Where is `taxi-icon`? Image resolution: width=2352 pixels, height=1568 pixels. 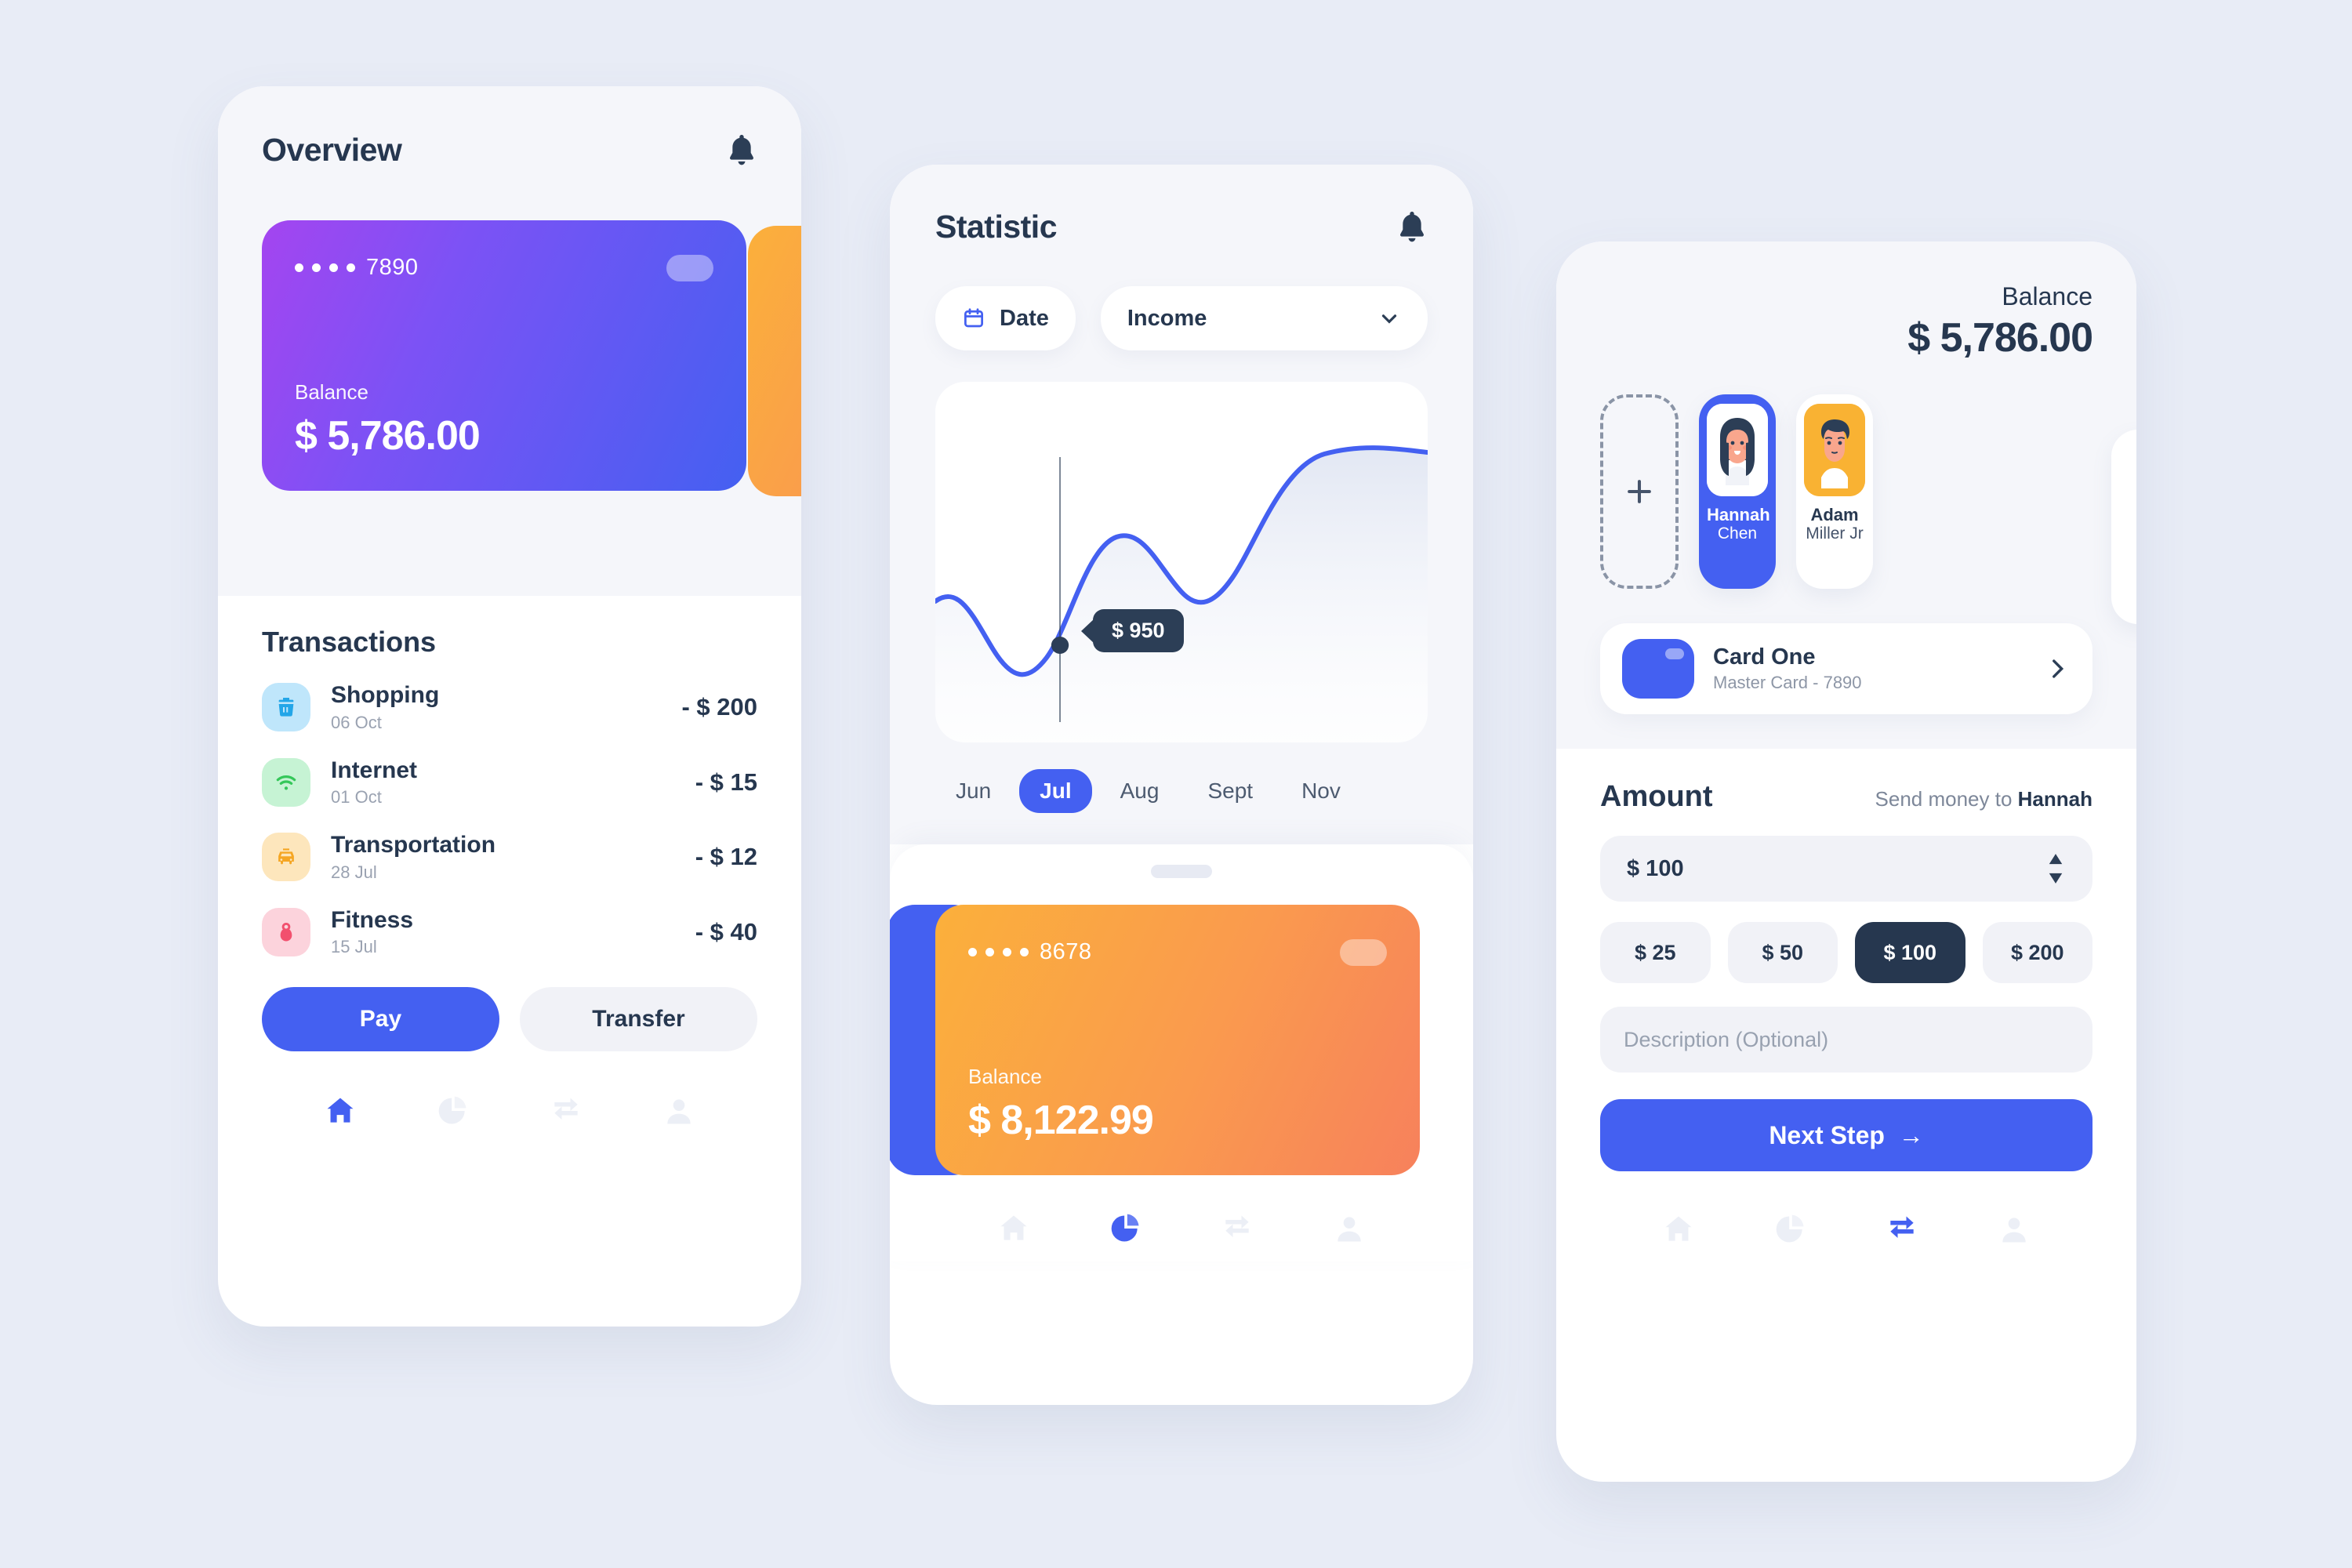
taxi-icon is located at coordinates (286, 857).